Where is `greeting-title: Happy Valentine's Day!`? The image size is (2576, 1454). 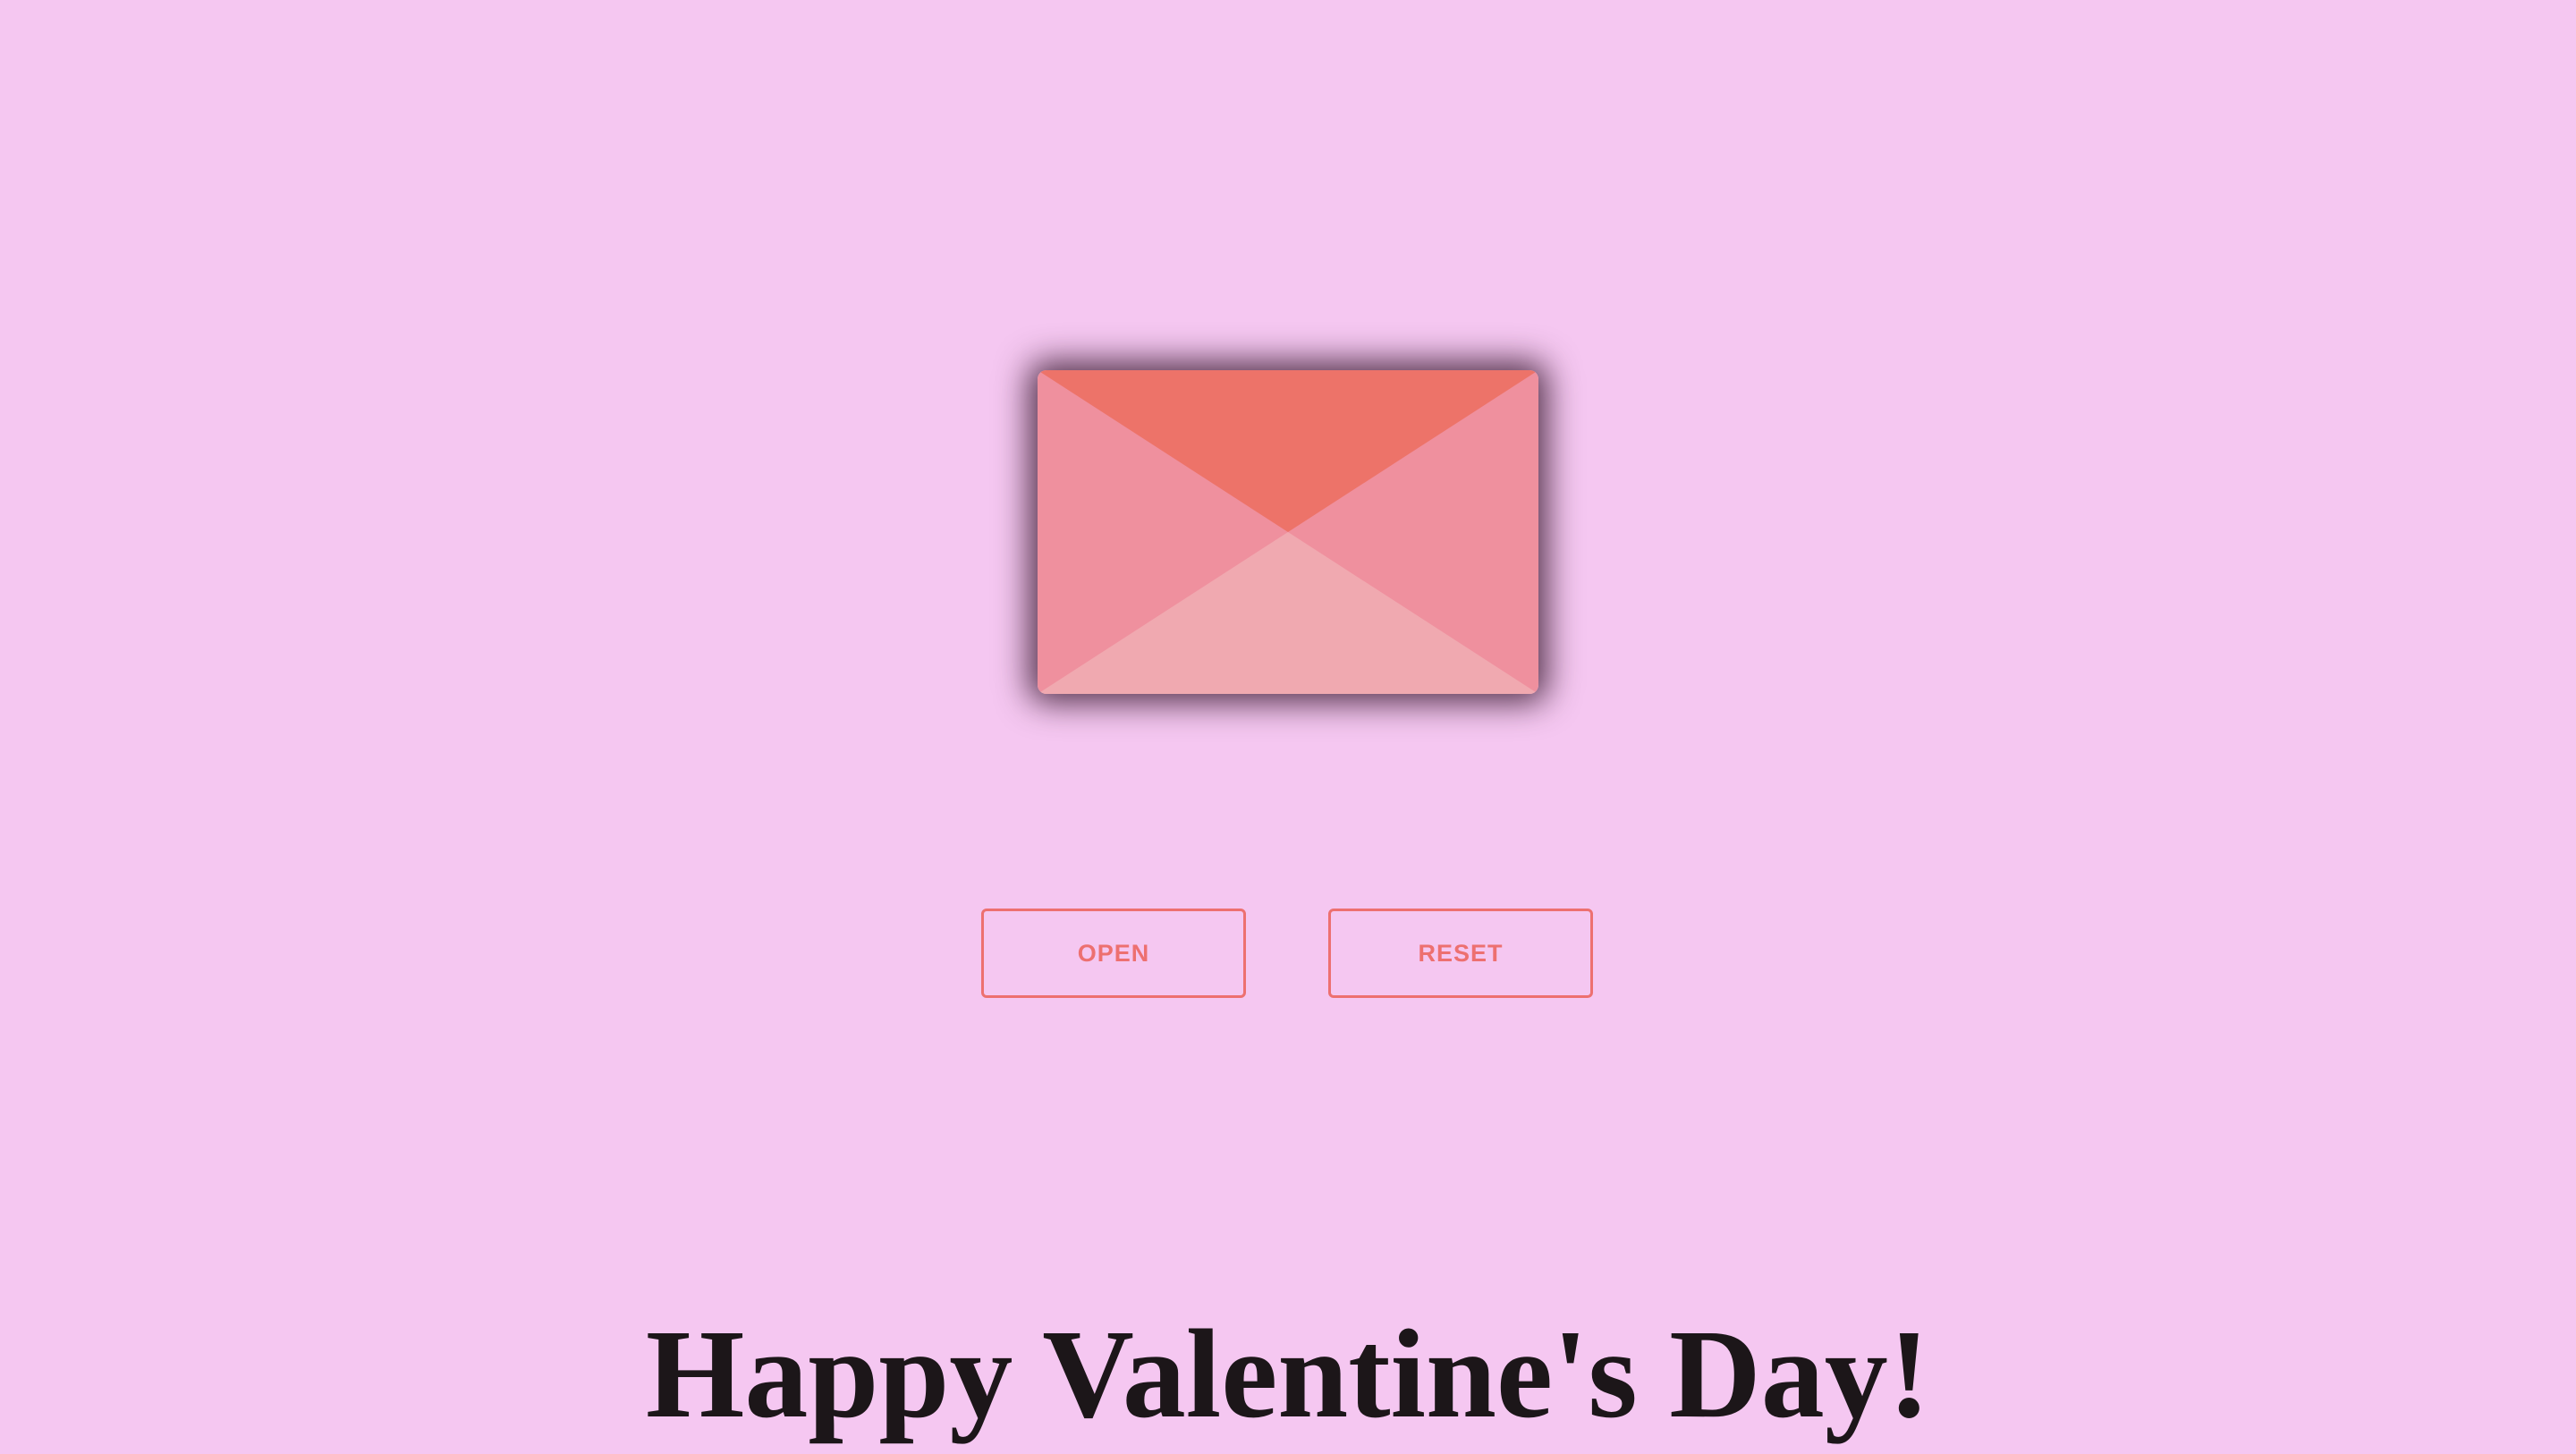 greeting-title: Happy Valentine's Day! is located at coordinates (1288, 1374).